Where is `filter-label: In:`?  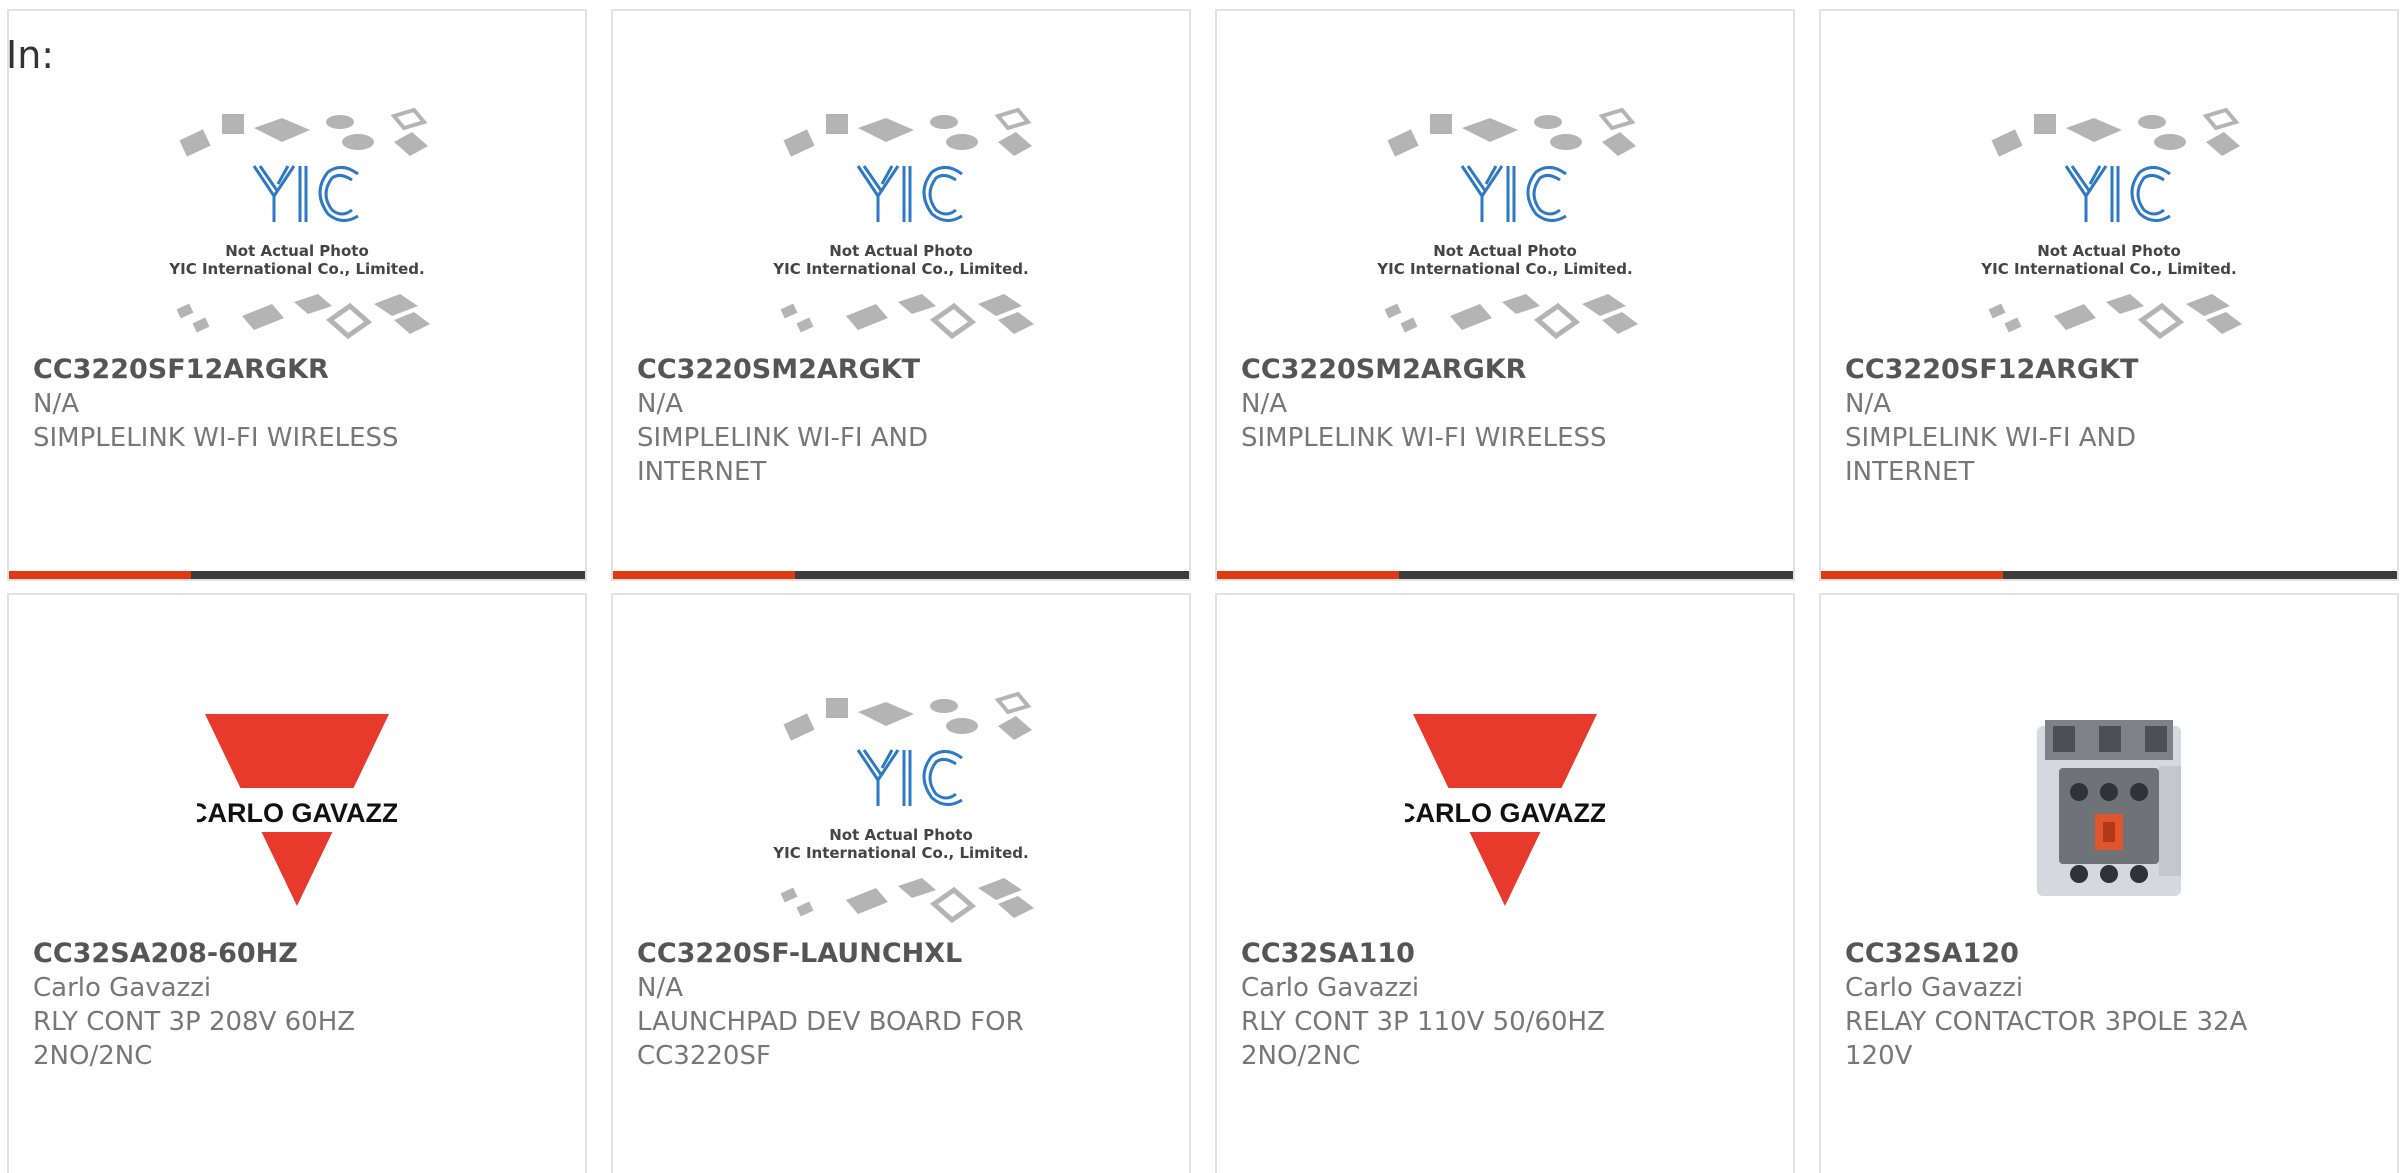 filter-label: In: is located at coordinates (30, 55).